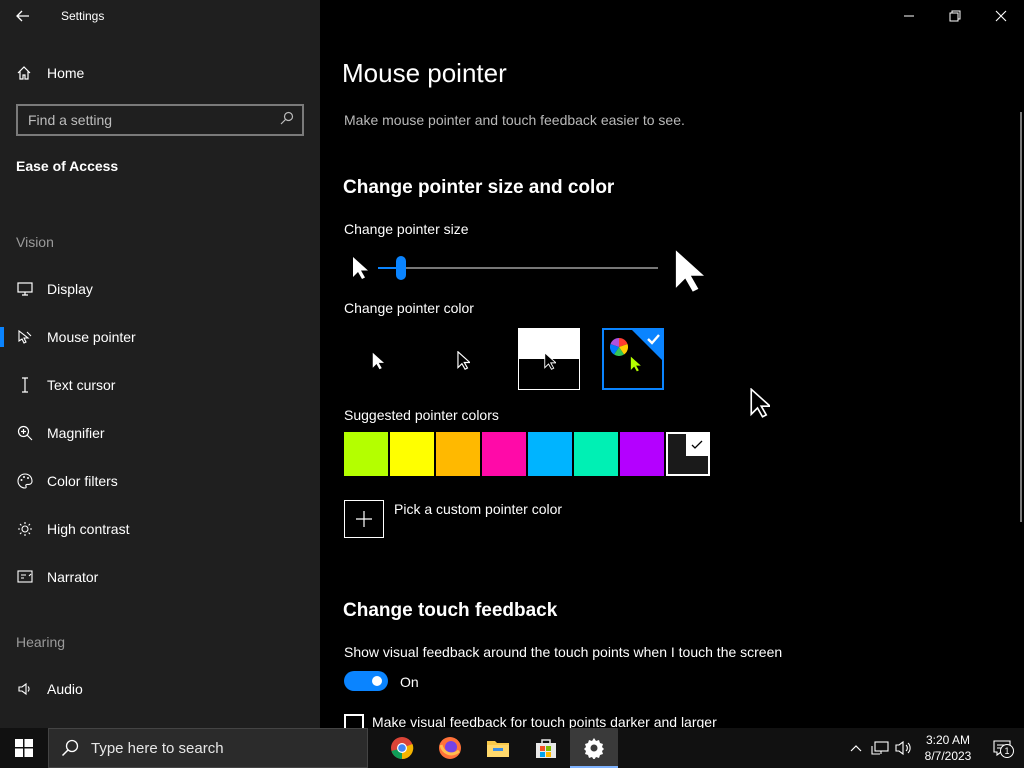  I want to click on minimize-button, so click(909, 16).